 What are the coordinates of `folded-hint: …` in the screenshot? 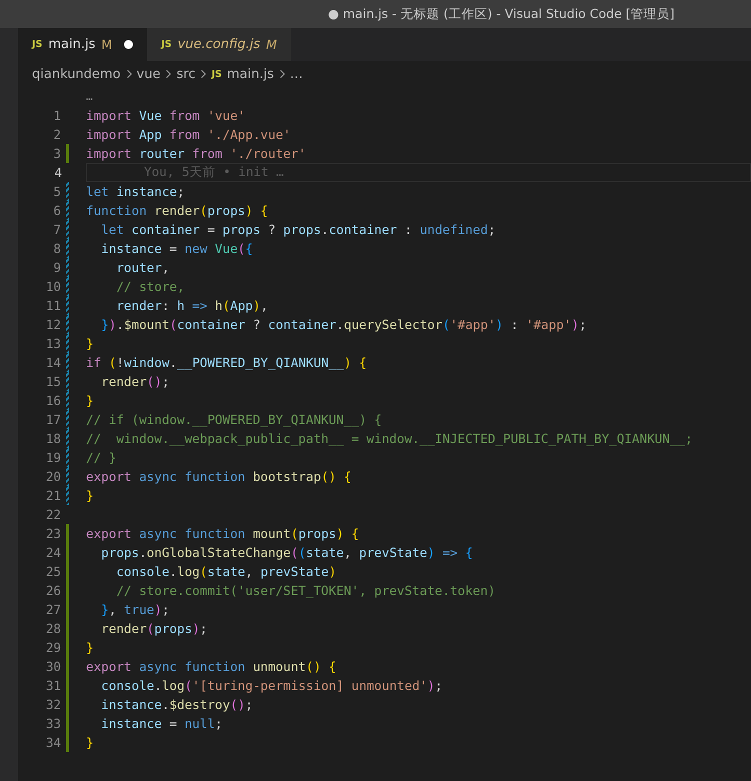 It's located at (89, 96).